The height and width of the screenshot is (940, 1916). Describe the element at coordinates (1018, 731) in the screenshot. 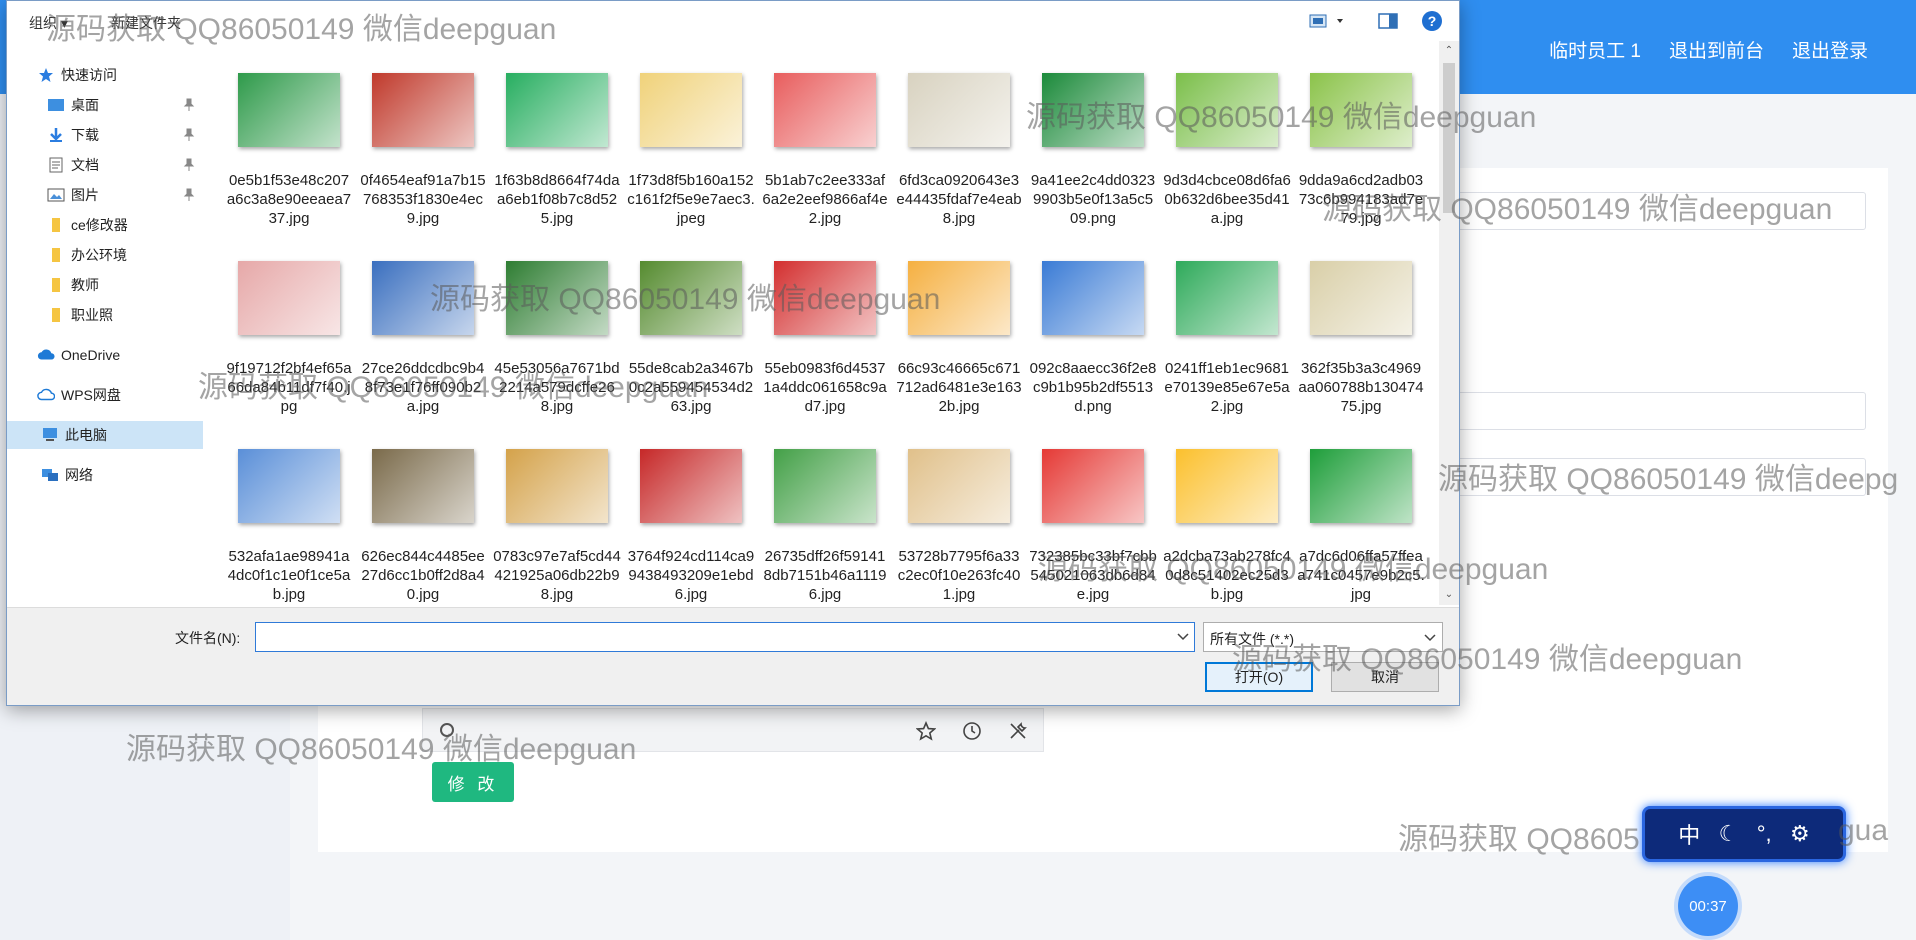

I see `tools-icon` at that location.